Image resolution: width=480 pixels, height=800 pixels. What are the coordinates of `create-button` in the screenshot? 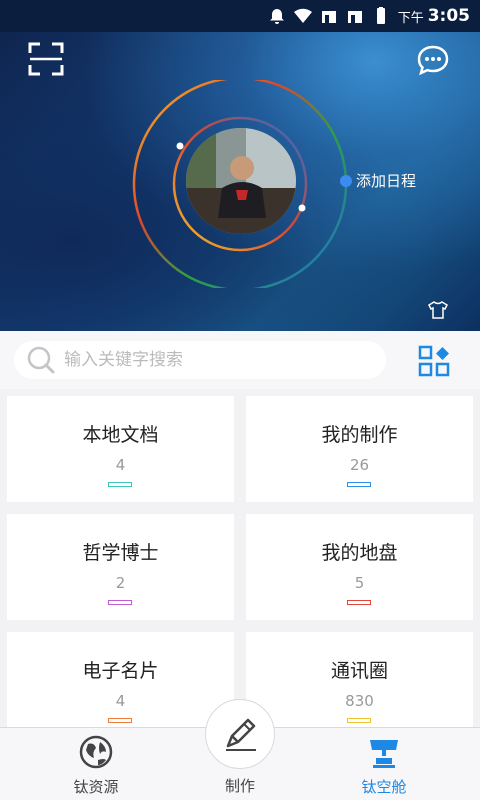 It's located at (240, 734).